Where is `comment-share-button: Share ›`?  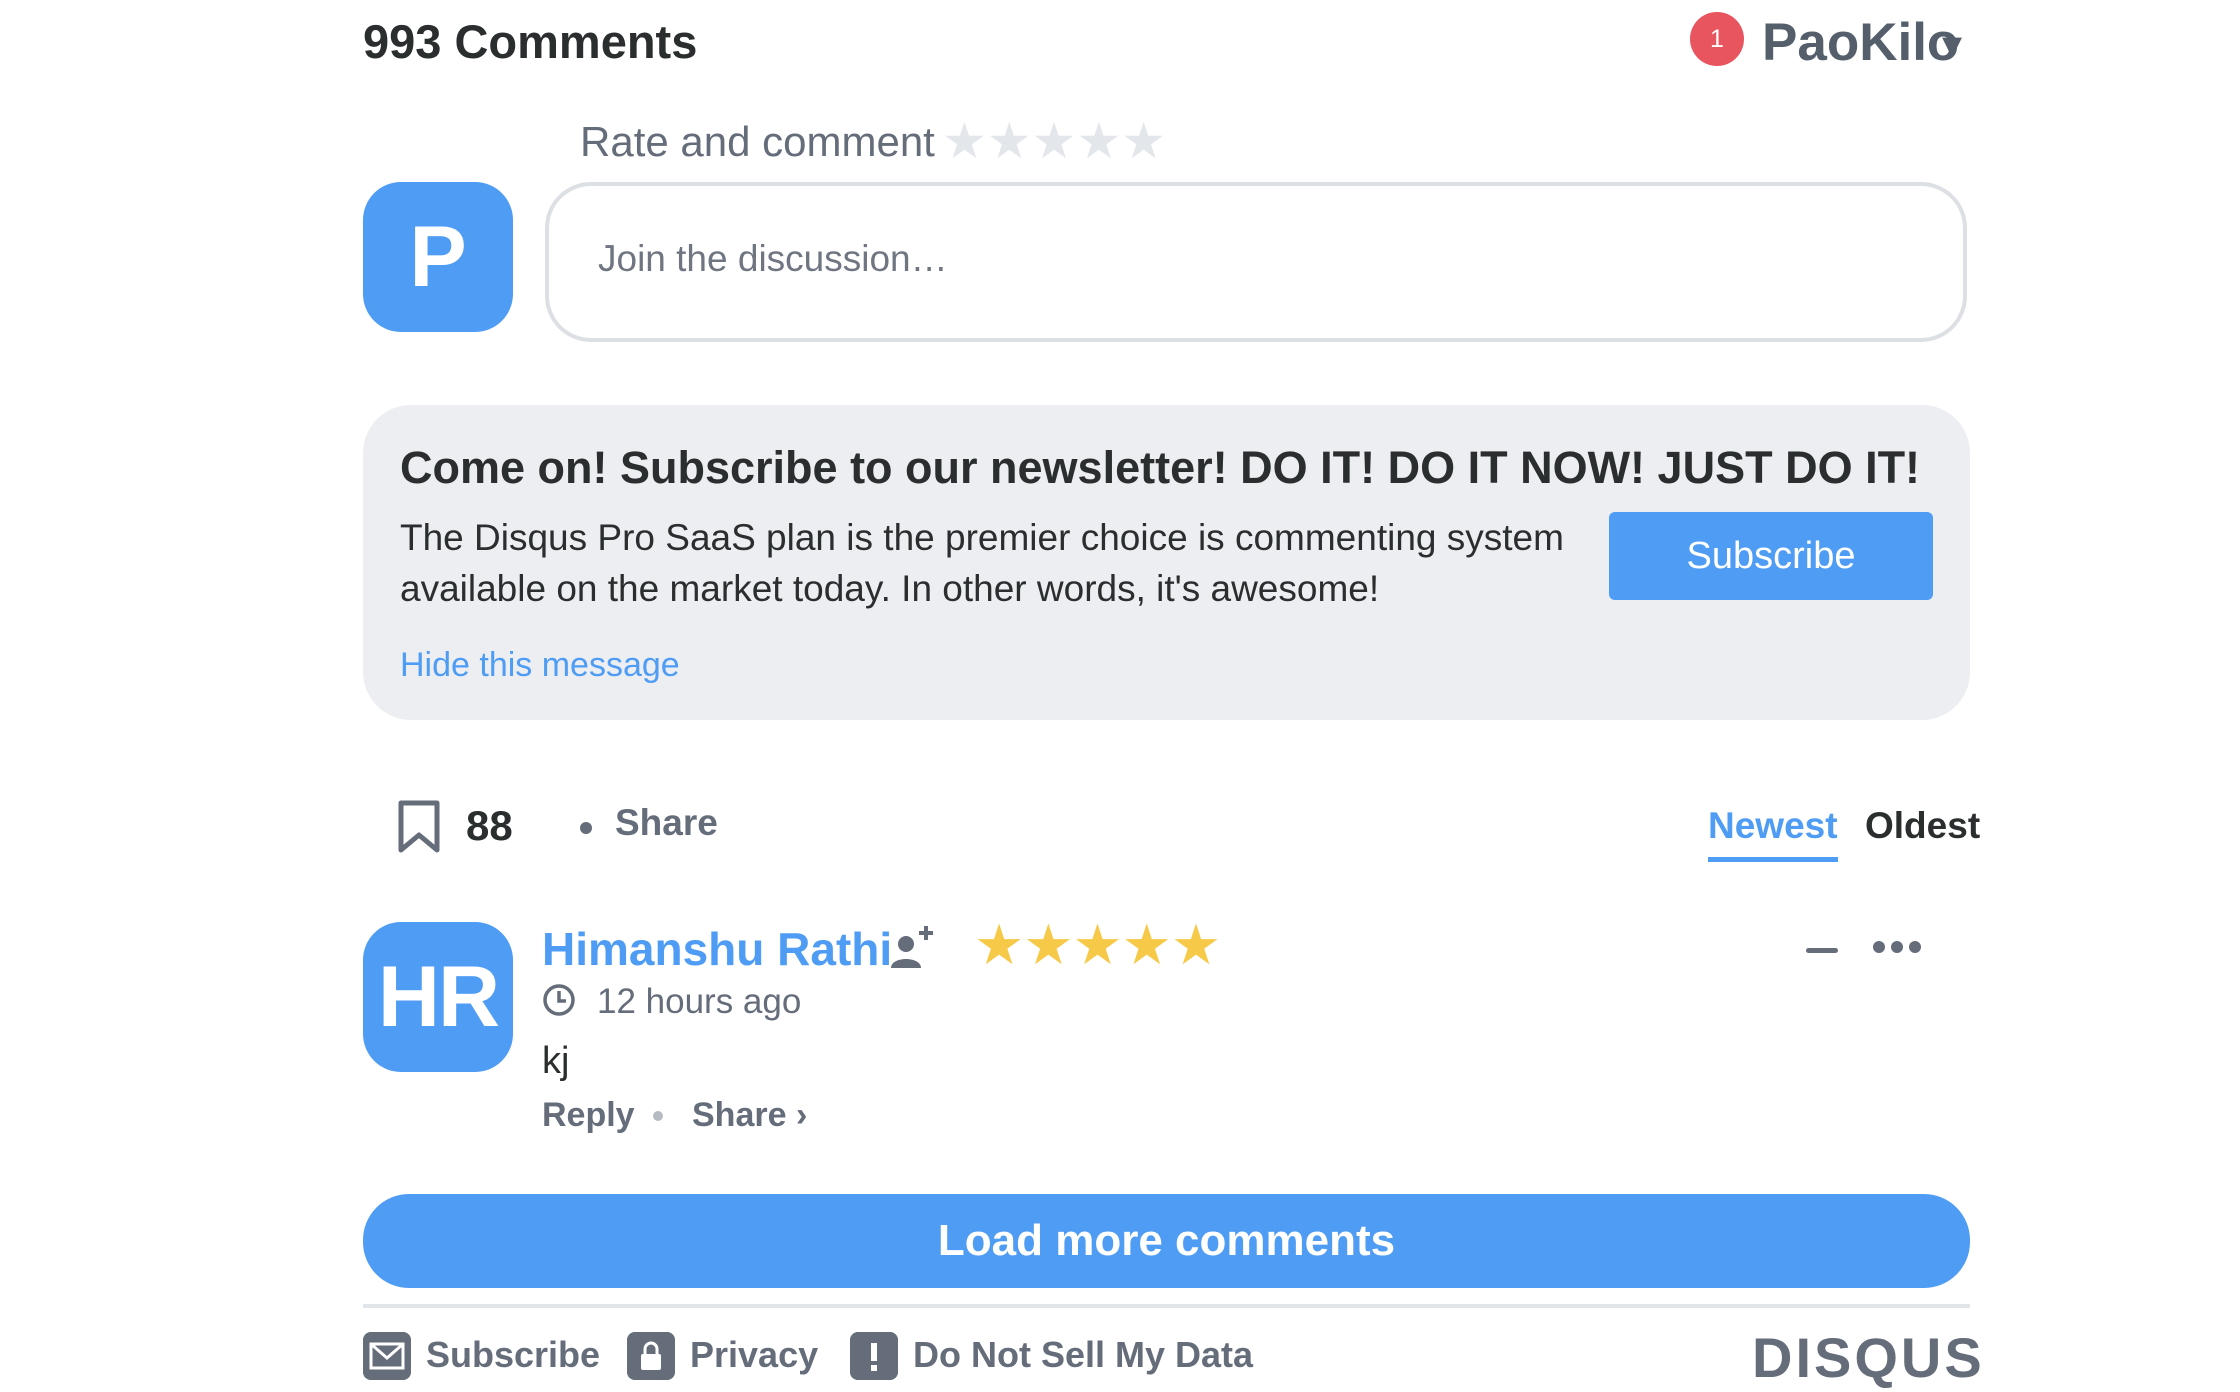 comment-share-button: Share › is located at coordinates (749, 1115).